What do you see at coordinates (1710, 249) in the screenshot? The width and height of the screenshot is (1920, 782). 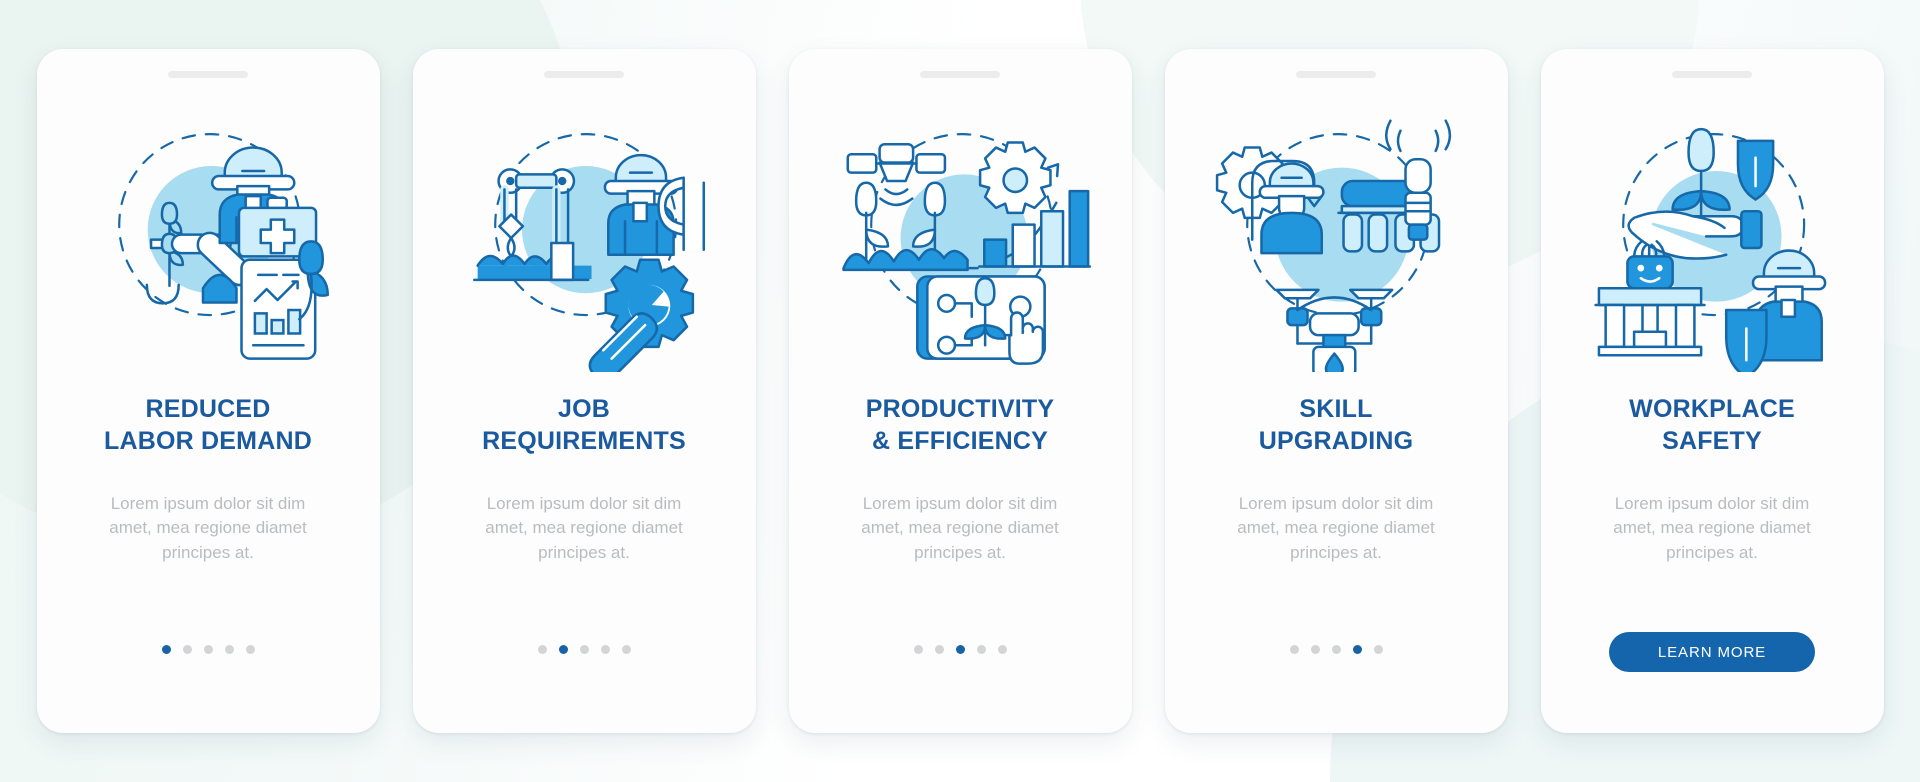 I see `hand-plant-shield-robot-farmer-icon` at bounding box center [1710, 249].